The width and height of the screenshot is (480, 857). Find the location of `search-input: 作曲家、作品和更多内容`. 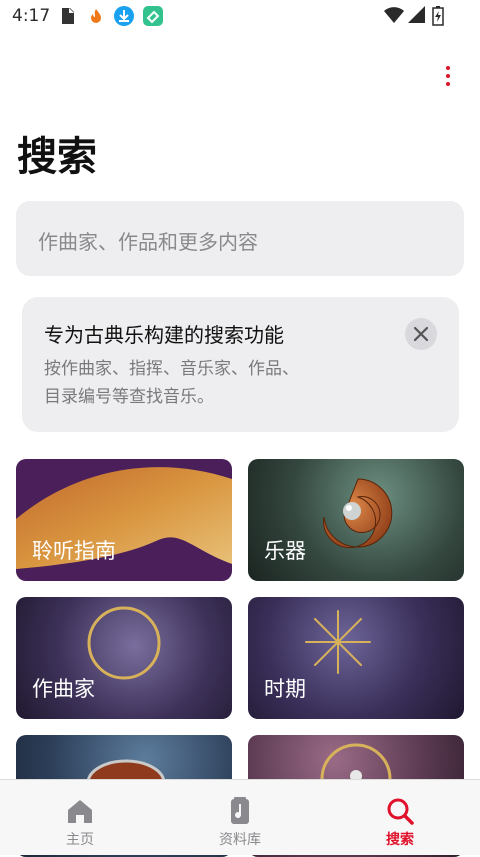

search-input: 作曲家、作品和更多内容 is located at coordinates (240, 238).